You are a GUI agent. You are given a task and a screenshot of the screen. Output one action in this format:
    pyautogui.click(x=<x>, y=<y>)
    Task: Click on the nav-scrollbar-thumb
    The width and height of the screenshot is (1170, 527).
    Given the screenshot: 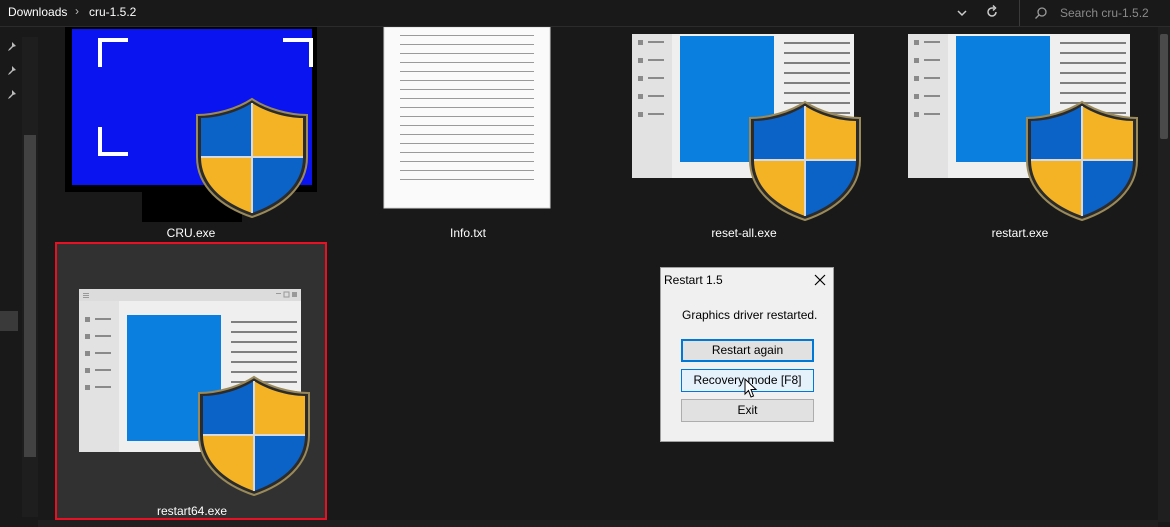 What is the action you would take?
    pyautogui.click(x=30, y=296)
    